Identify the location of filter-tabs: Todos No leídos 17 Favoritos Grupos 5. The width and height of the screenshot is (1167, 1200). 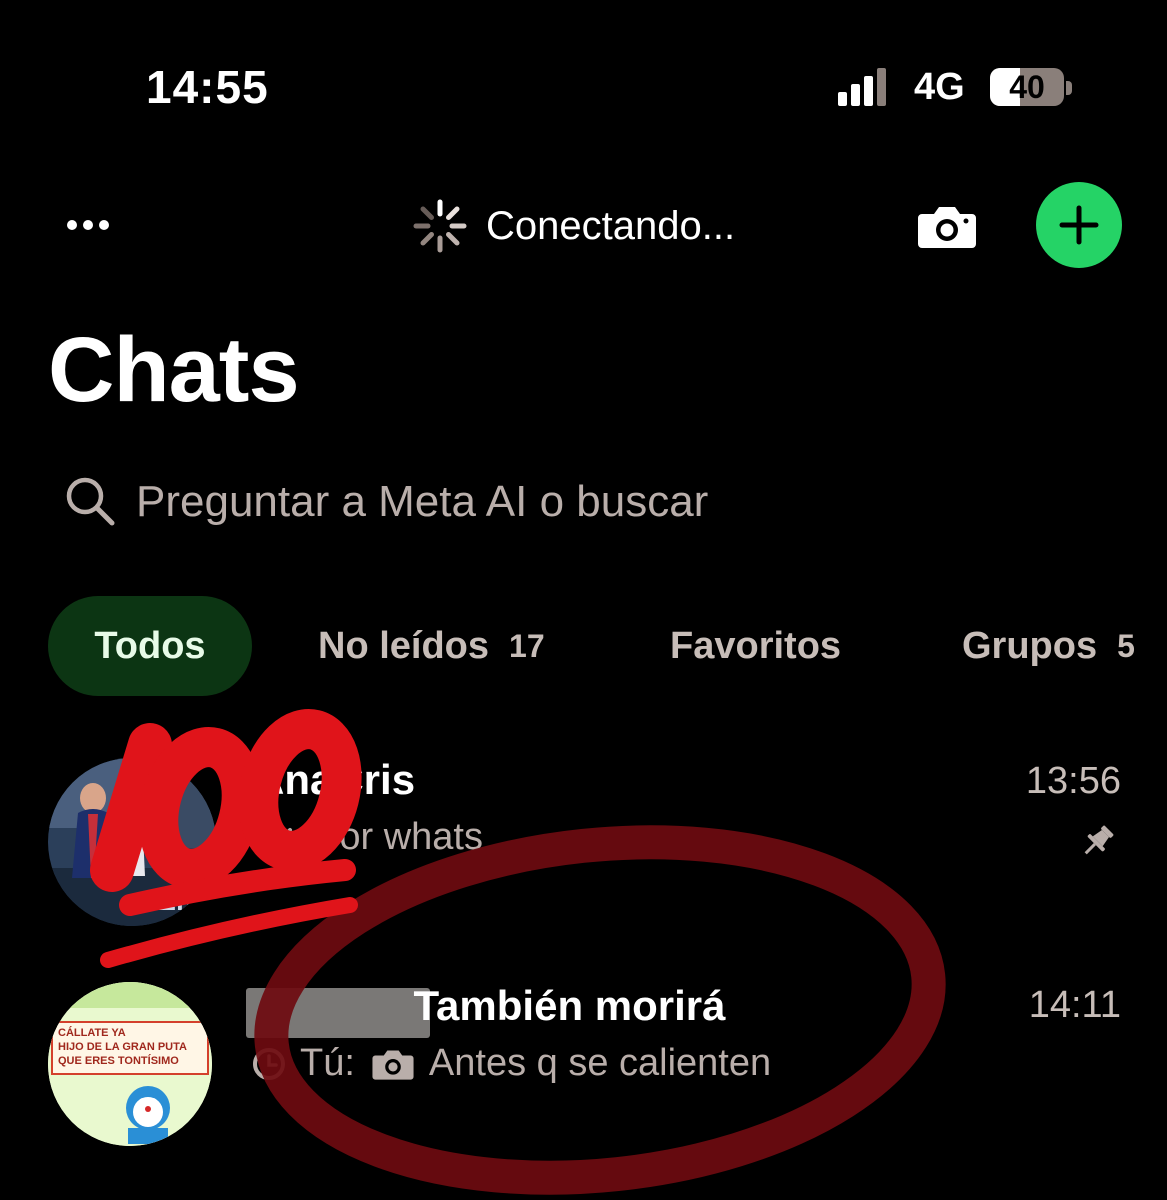
(583, 646).